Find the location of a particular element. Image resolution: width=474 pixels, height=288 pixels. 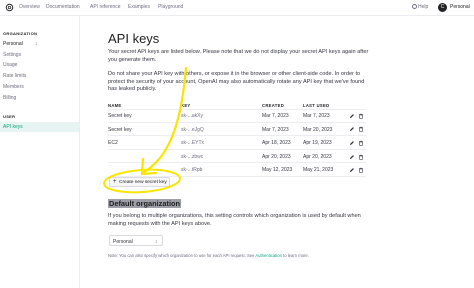

openai-logo-icon is located at coordinates (9, 7).